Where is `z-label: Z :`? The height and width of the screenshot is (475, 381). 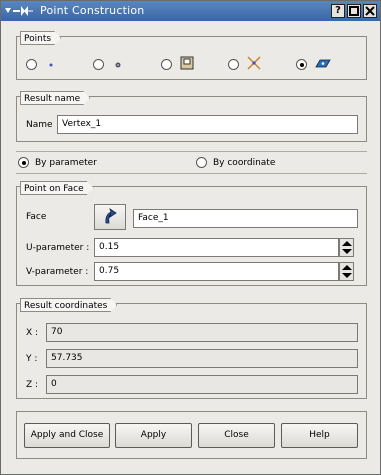
z-label: Z : is located at coordinates (32, 385).